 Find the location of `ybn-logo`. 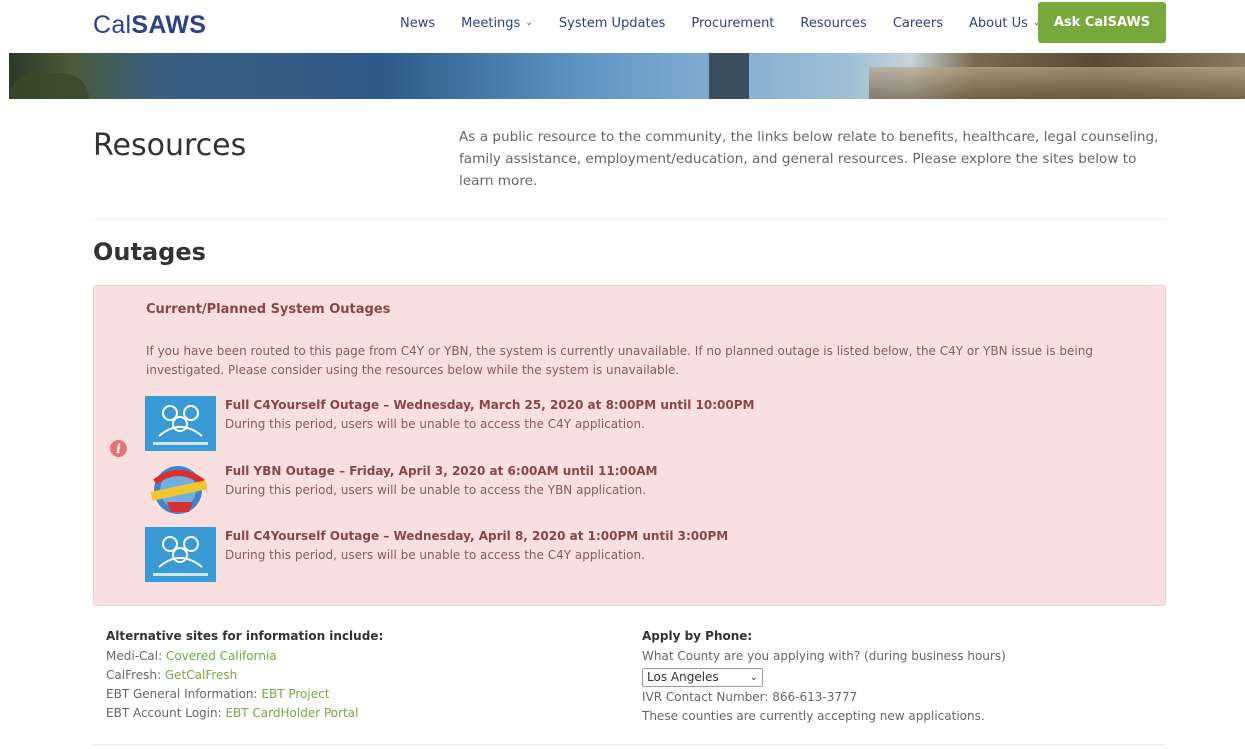

ybn-logo is located at coordinates (180, 489).